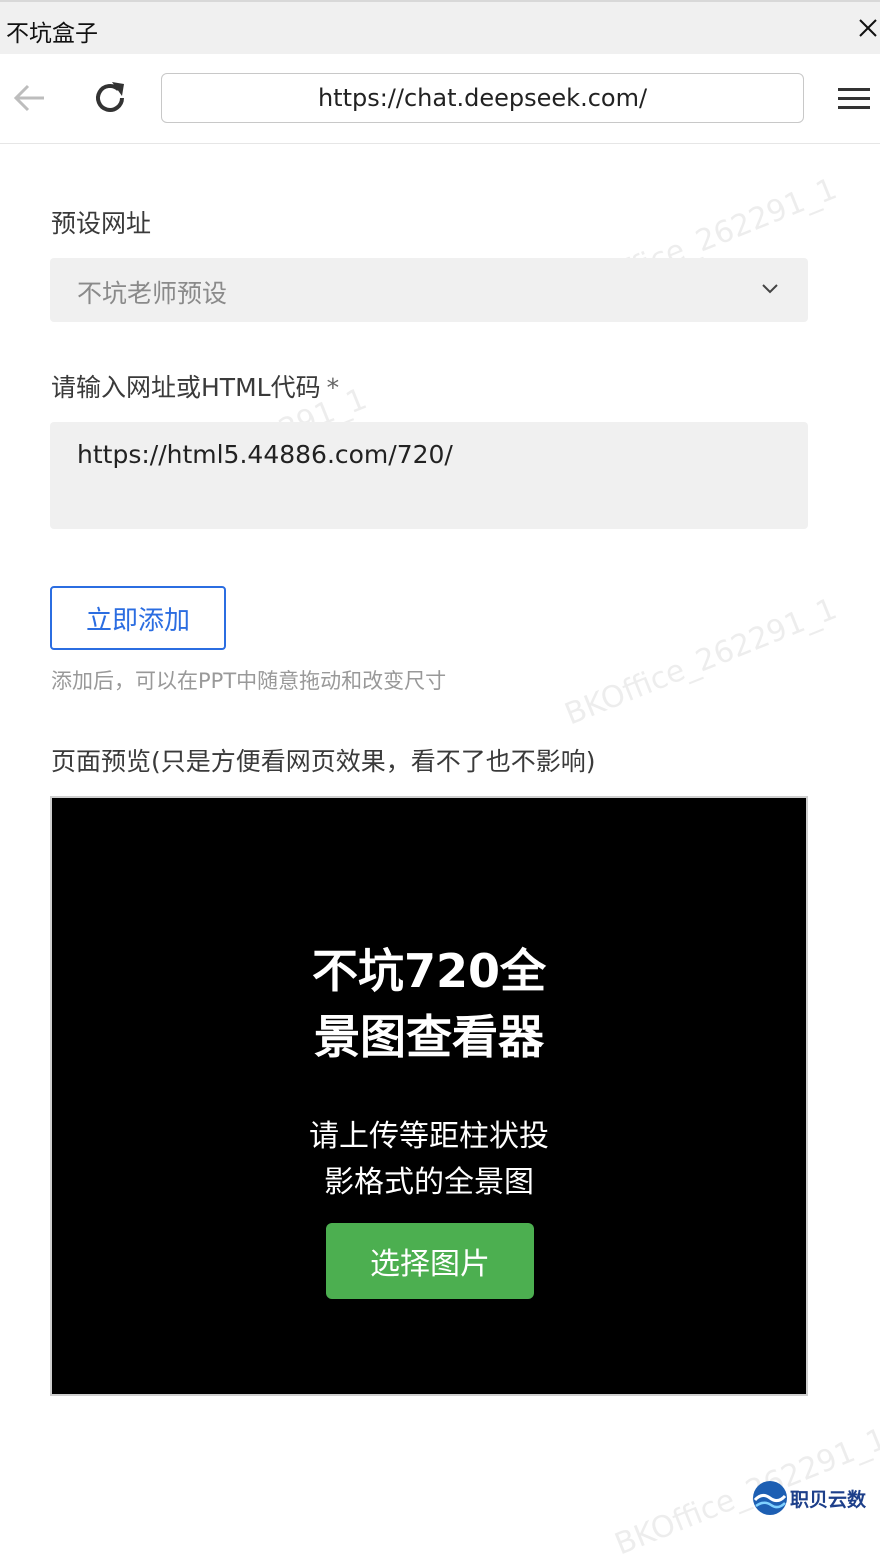  What do you see at coordinates (152, 293) in the screenshot?
I see `preset-select-value: 不坑老师预设` at bounding box center [152, 293].